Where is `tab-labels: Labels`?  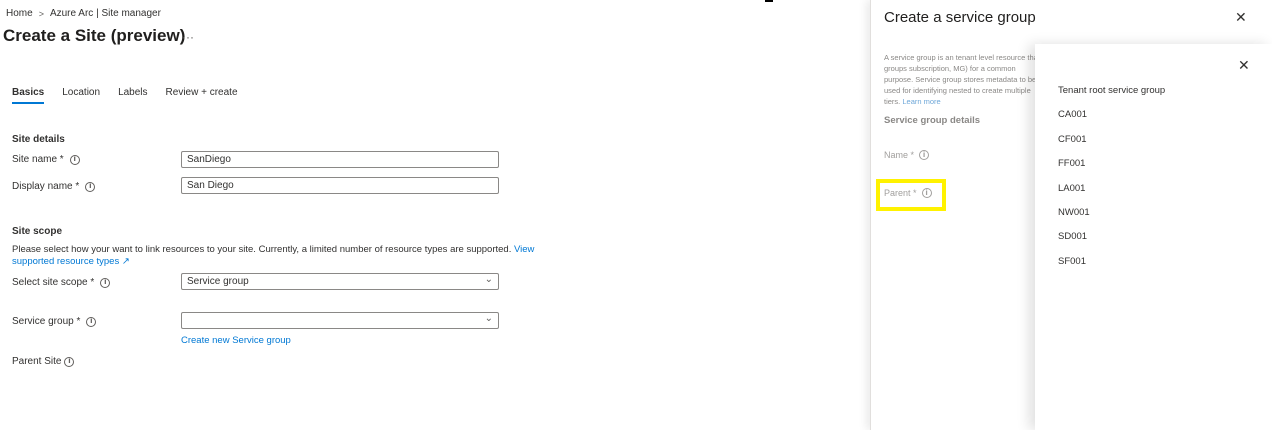
tab-labels: Labels is located at coordinates (132, 95).